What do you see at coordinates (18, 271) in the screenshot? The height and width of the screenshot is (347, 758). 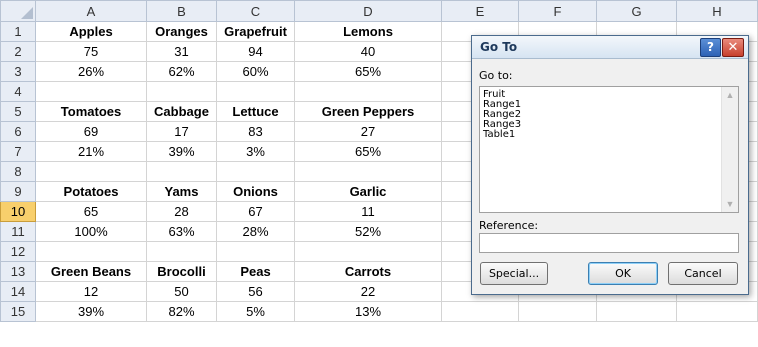 I see `row-header-13: 13` at bounding box center [18, 271].